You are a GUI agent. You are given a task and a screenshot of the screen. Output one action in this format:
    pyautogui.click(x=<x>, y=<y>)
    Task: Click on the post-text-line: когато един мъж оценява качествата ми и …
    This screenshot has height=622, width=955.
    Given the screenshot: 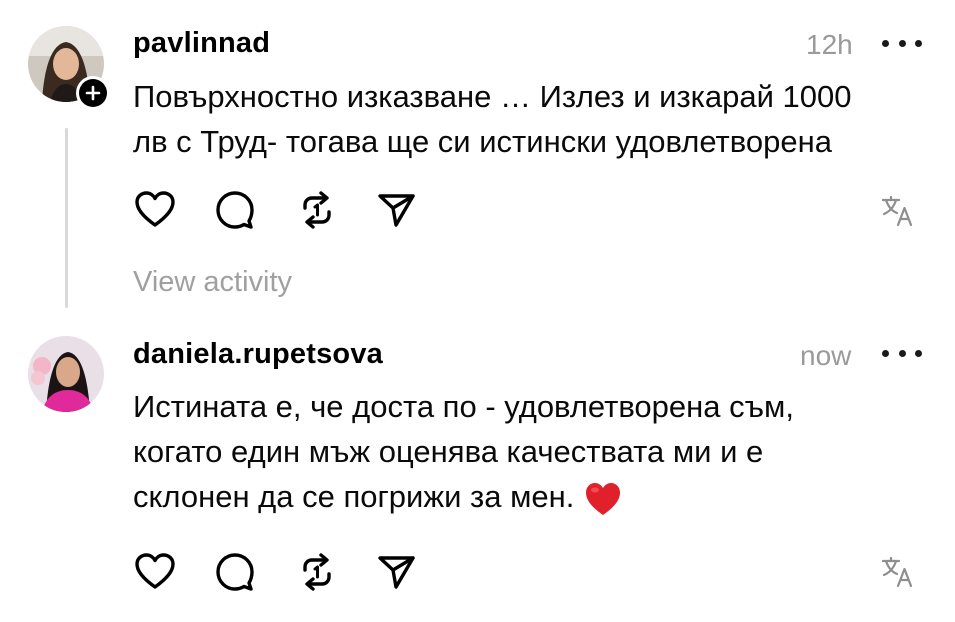 What is the action you would take?
    pyautogui.click(x=448, y=451)
    